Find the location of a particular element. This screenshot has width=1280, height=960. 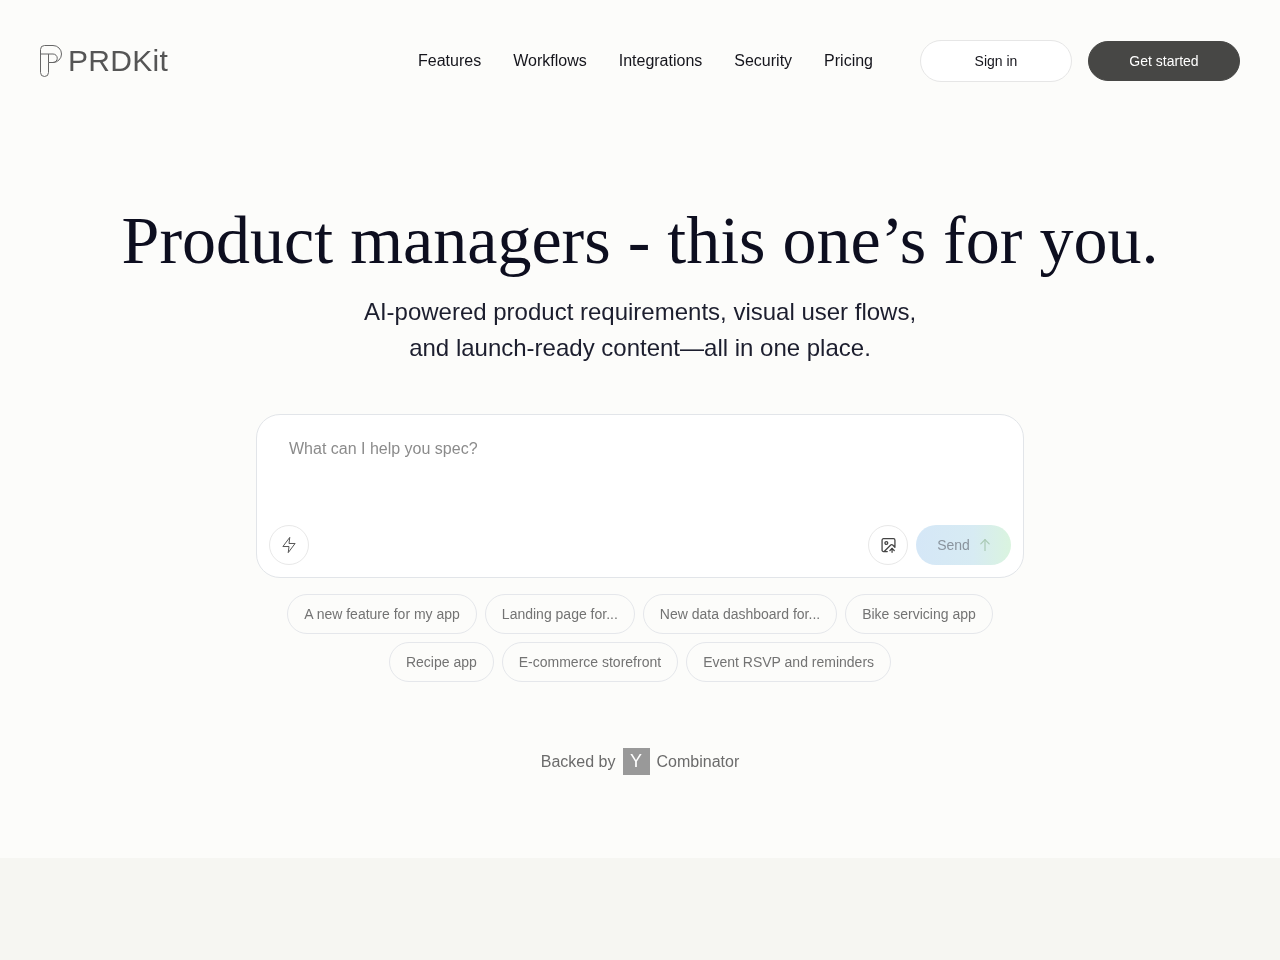

arrow-up-icon is located at coordinates (984, 545).